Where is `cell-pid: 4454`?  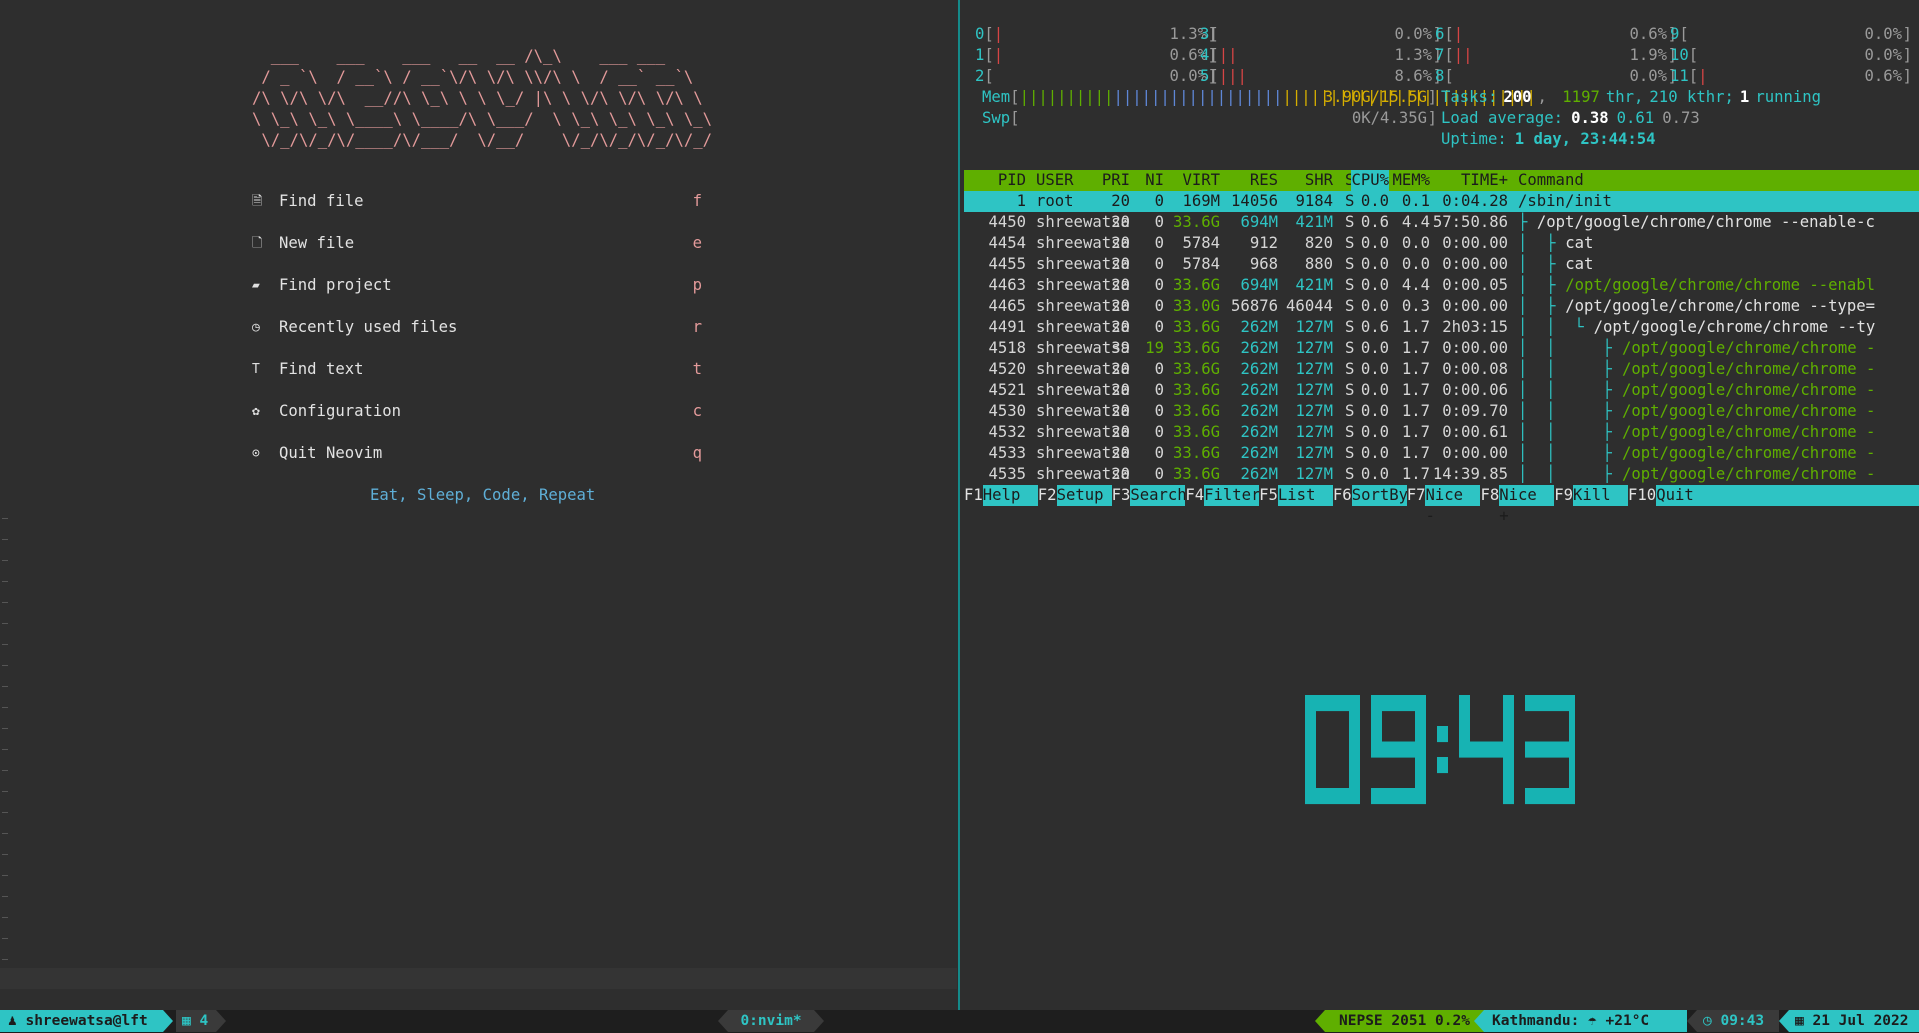
cell-pid: 4454 is located at coordinates (1007, 243).